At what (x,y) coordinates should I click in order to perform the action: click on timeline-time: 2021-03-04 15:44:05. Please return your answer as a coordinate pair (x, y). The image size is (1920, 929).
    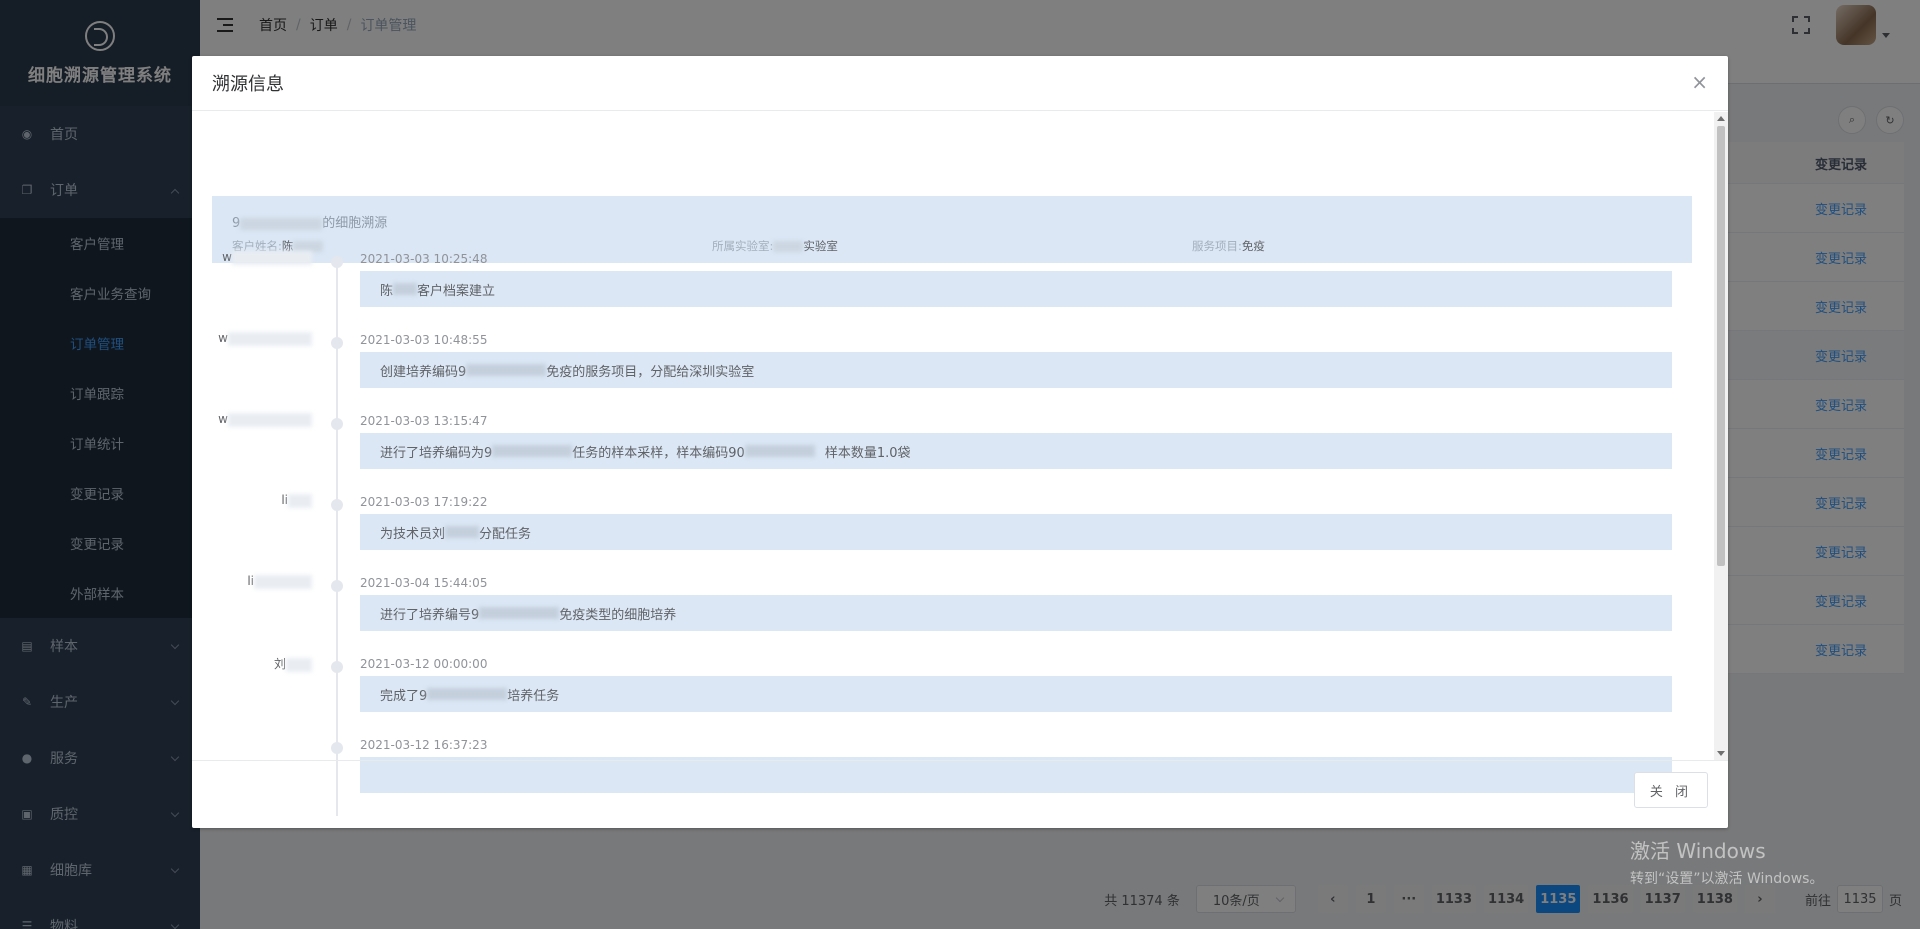
    Looking at the image, I should click on (424, 583).